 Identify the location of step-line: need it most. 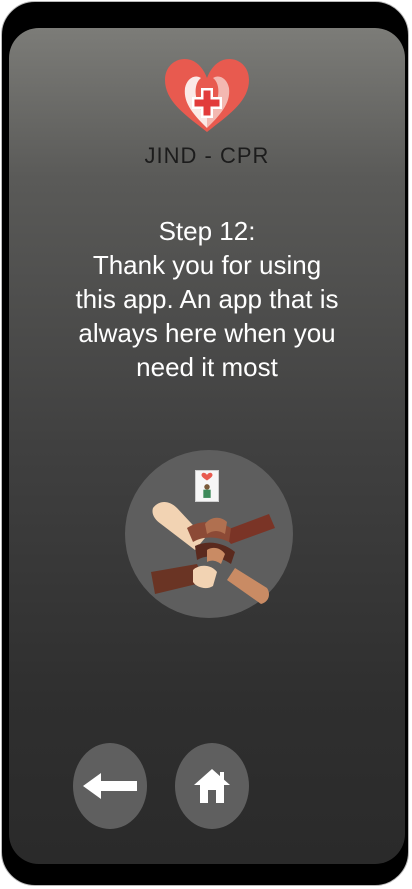
(207, 367).